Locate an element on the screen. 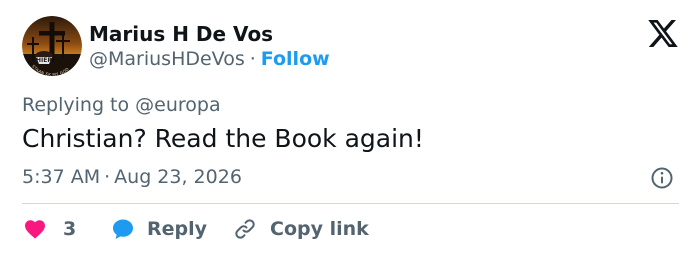 The width and height of the screenshot is (700, 256). speech-bubble-icon is located at coordinates (123, 229).